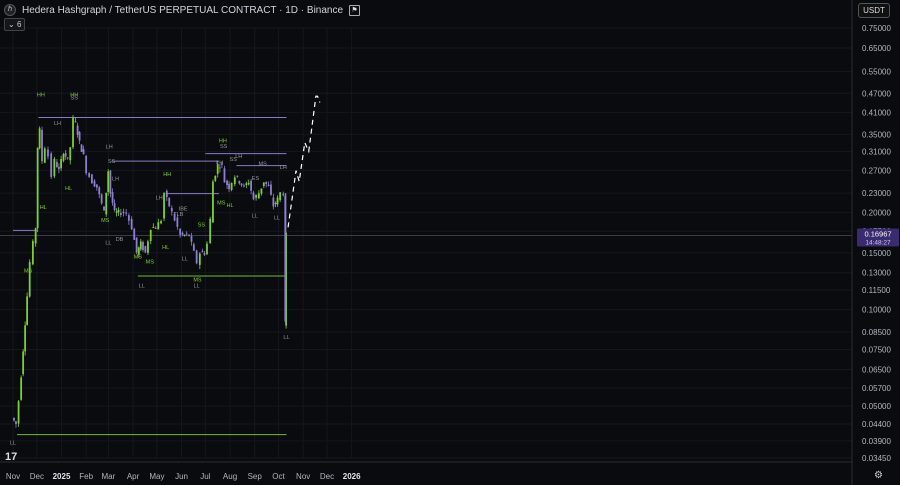 Image resolution: width=900 pixels, height=485 pixels. Describe the element at coordinates (327, 476) in the screenshot. I see `x-tick-label: Dec` at that location.